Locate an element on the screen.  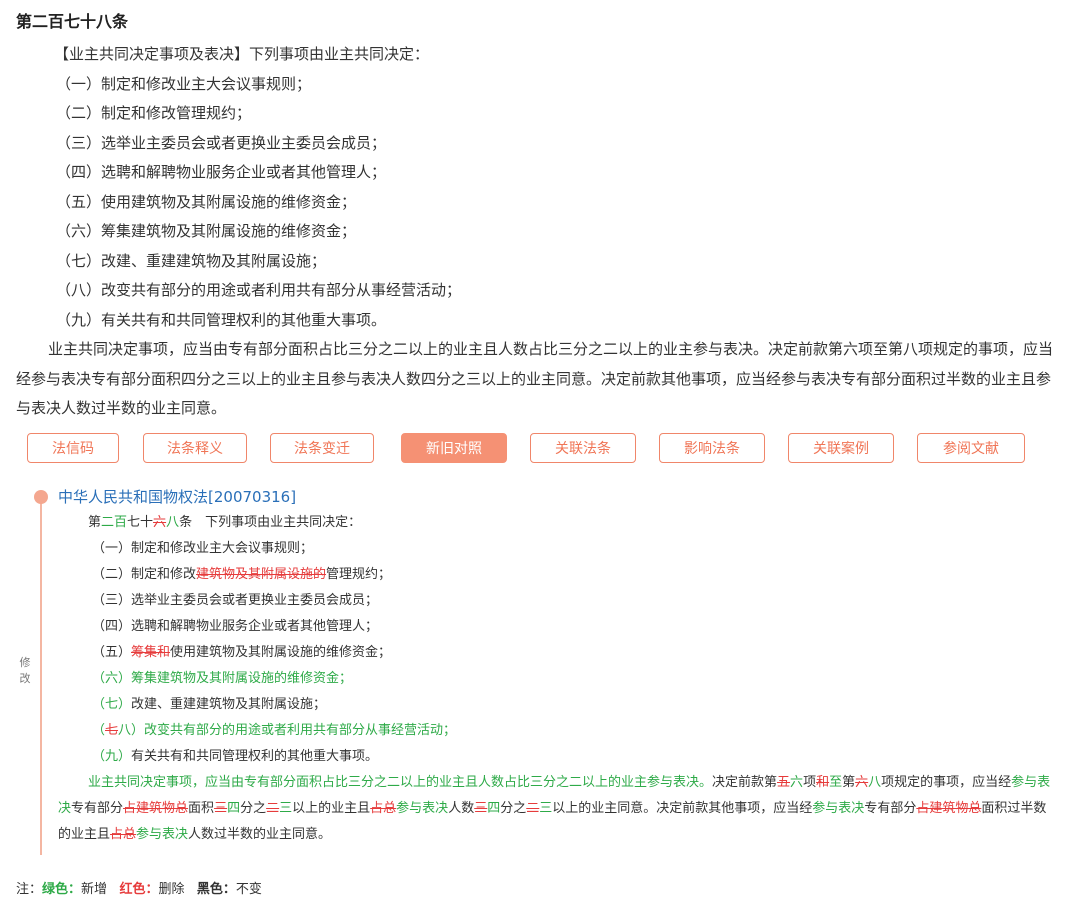
added-text: （六）筹集建筑物及其附属设施的维修资金； is located at coordinates (222, 678).